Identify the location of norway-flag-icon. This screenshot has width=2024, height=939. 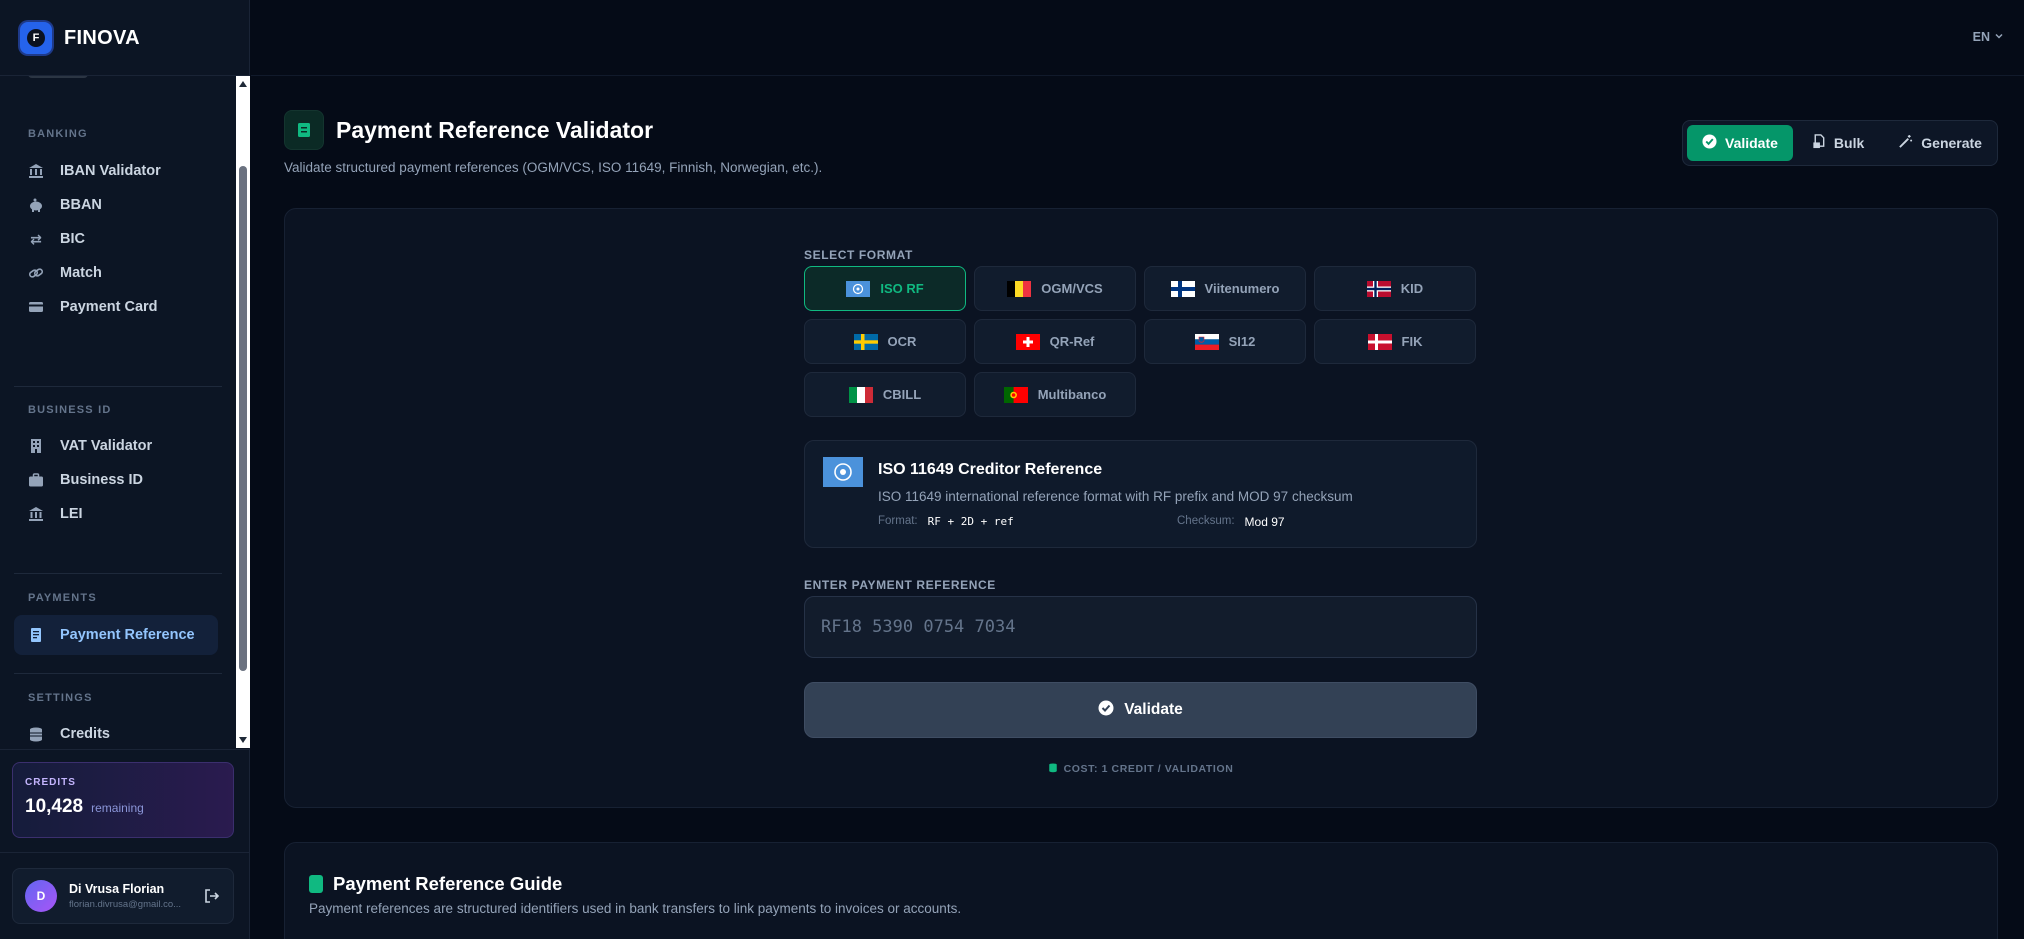
(1378, 288).